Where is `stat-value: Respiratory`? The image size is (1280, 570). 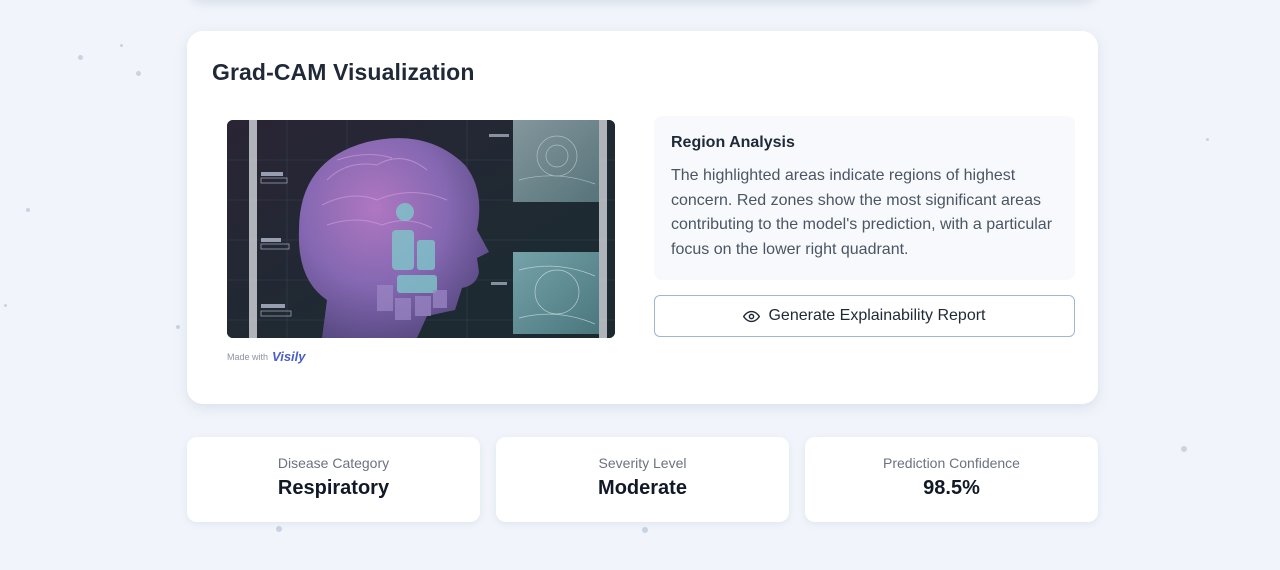 stat-value: Respiratory is located at coordinates (333, 488).